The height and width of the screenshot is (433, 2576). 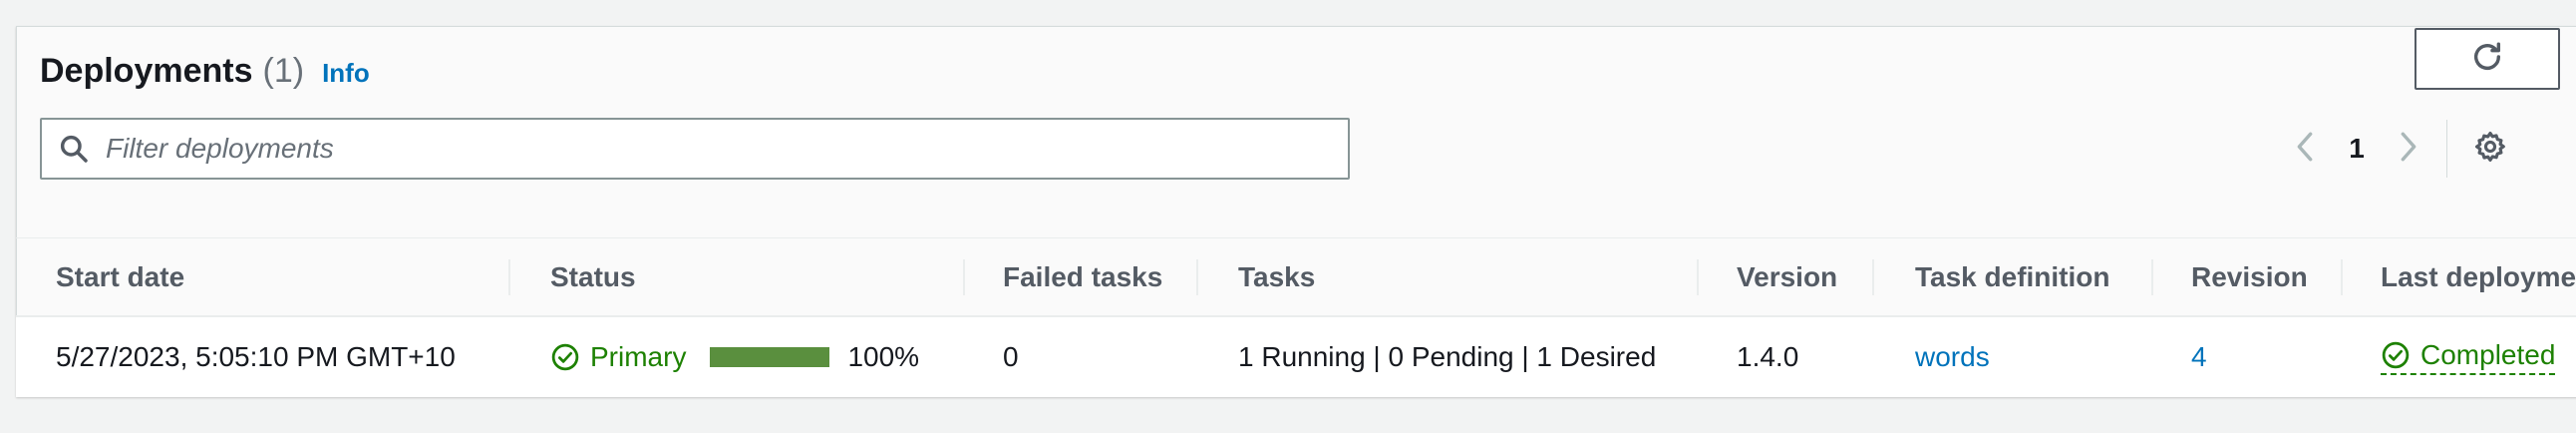 I want to click on pagination-divider, so click(x=2446, y=149).